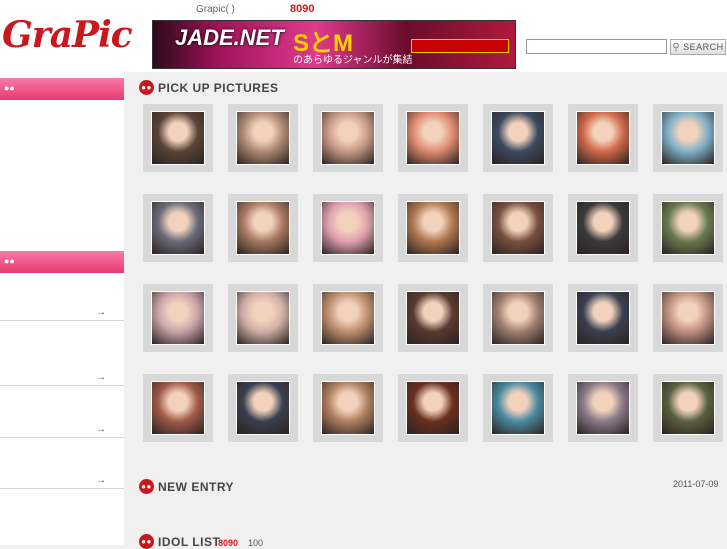 The height and width of the screenshot is (549, 727). Describe the element at coordinates (62, 412) in the screenshot. I see `sidebar-link-3: →` at that location.